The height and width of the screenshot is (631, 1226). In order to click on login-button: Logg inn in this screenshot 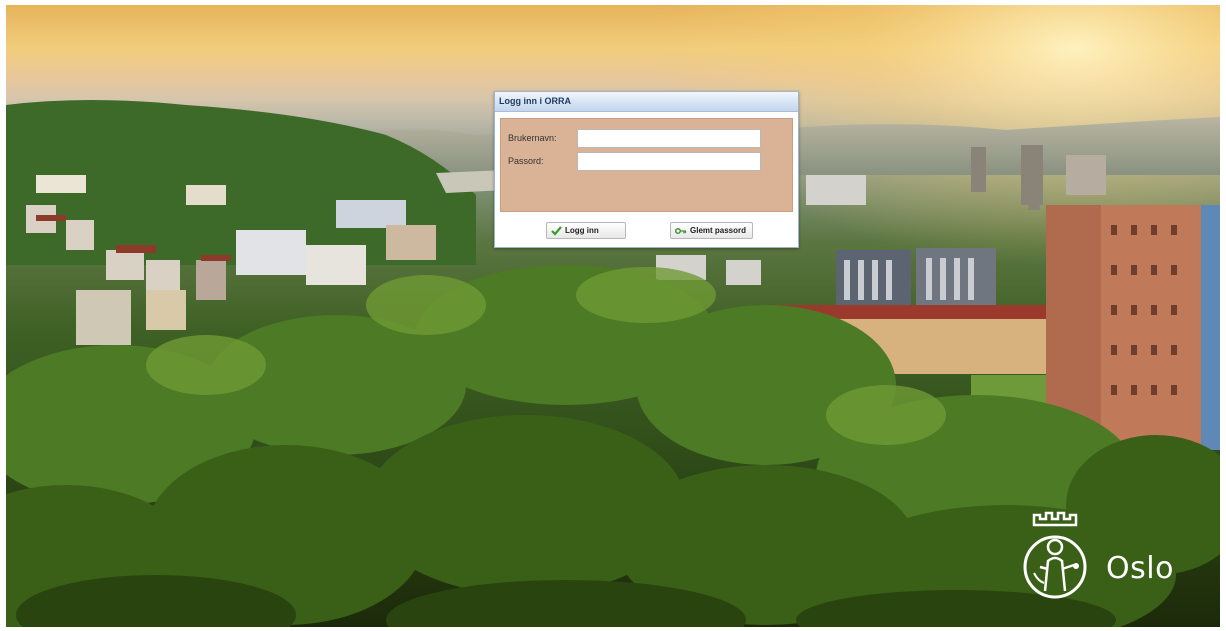, I will do `click(586, 230)`.